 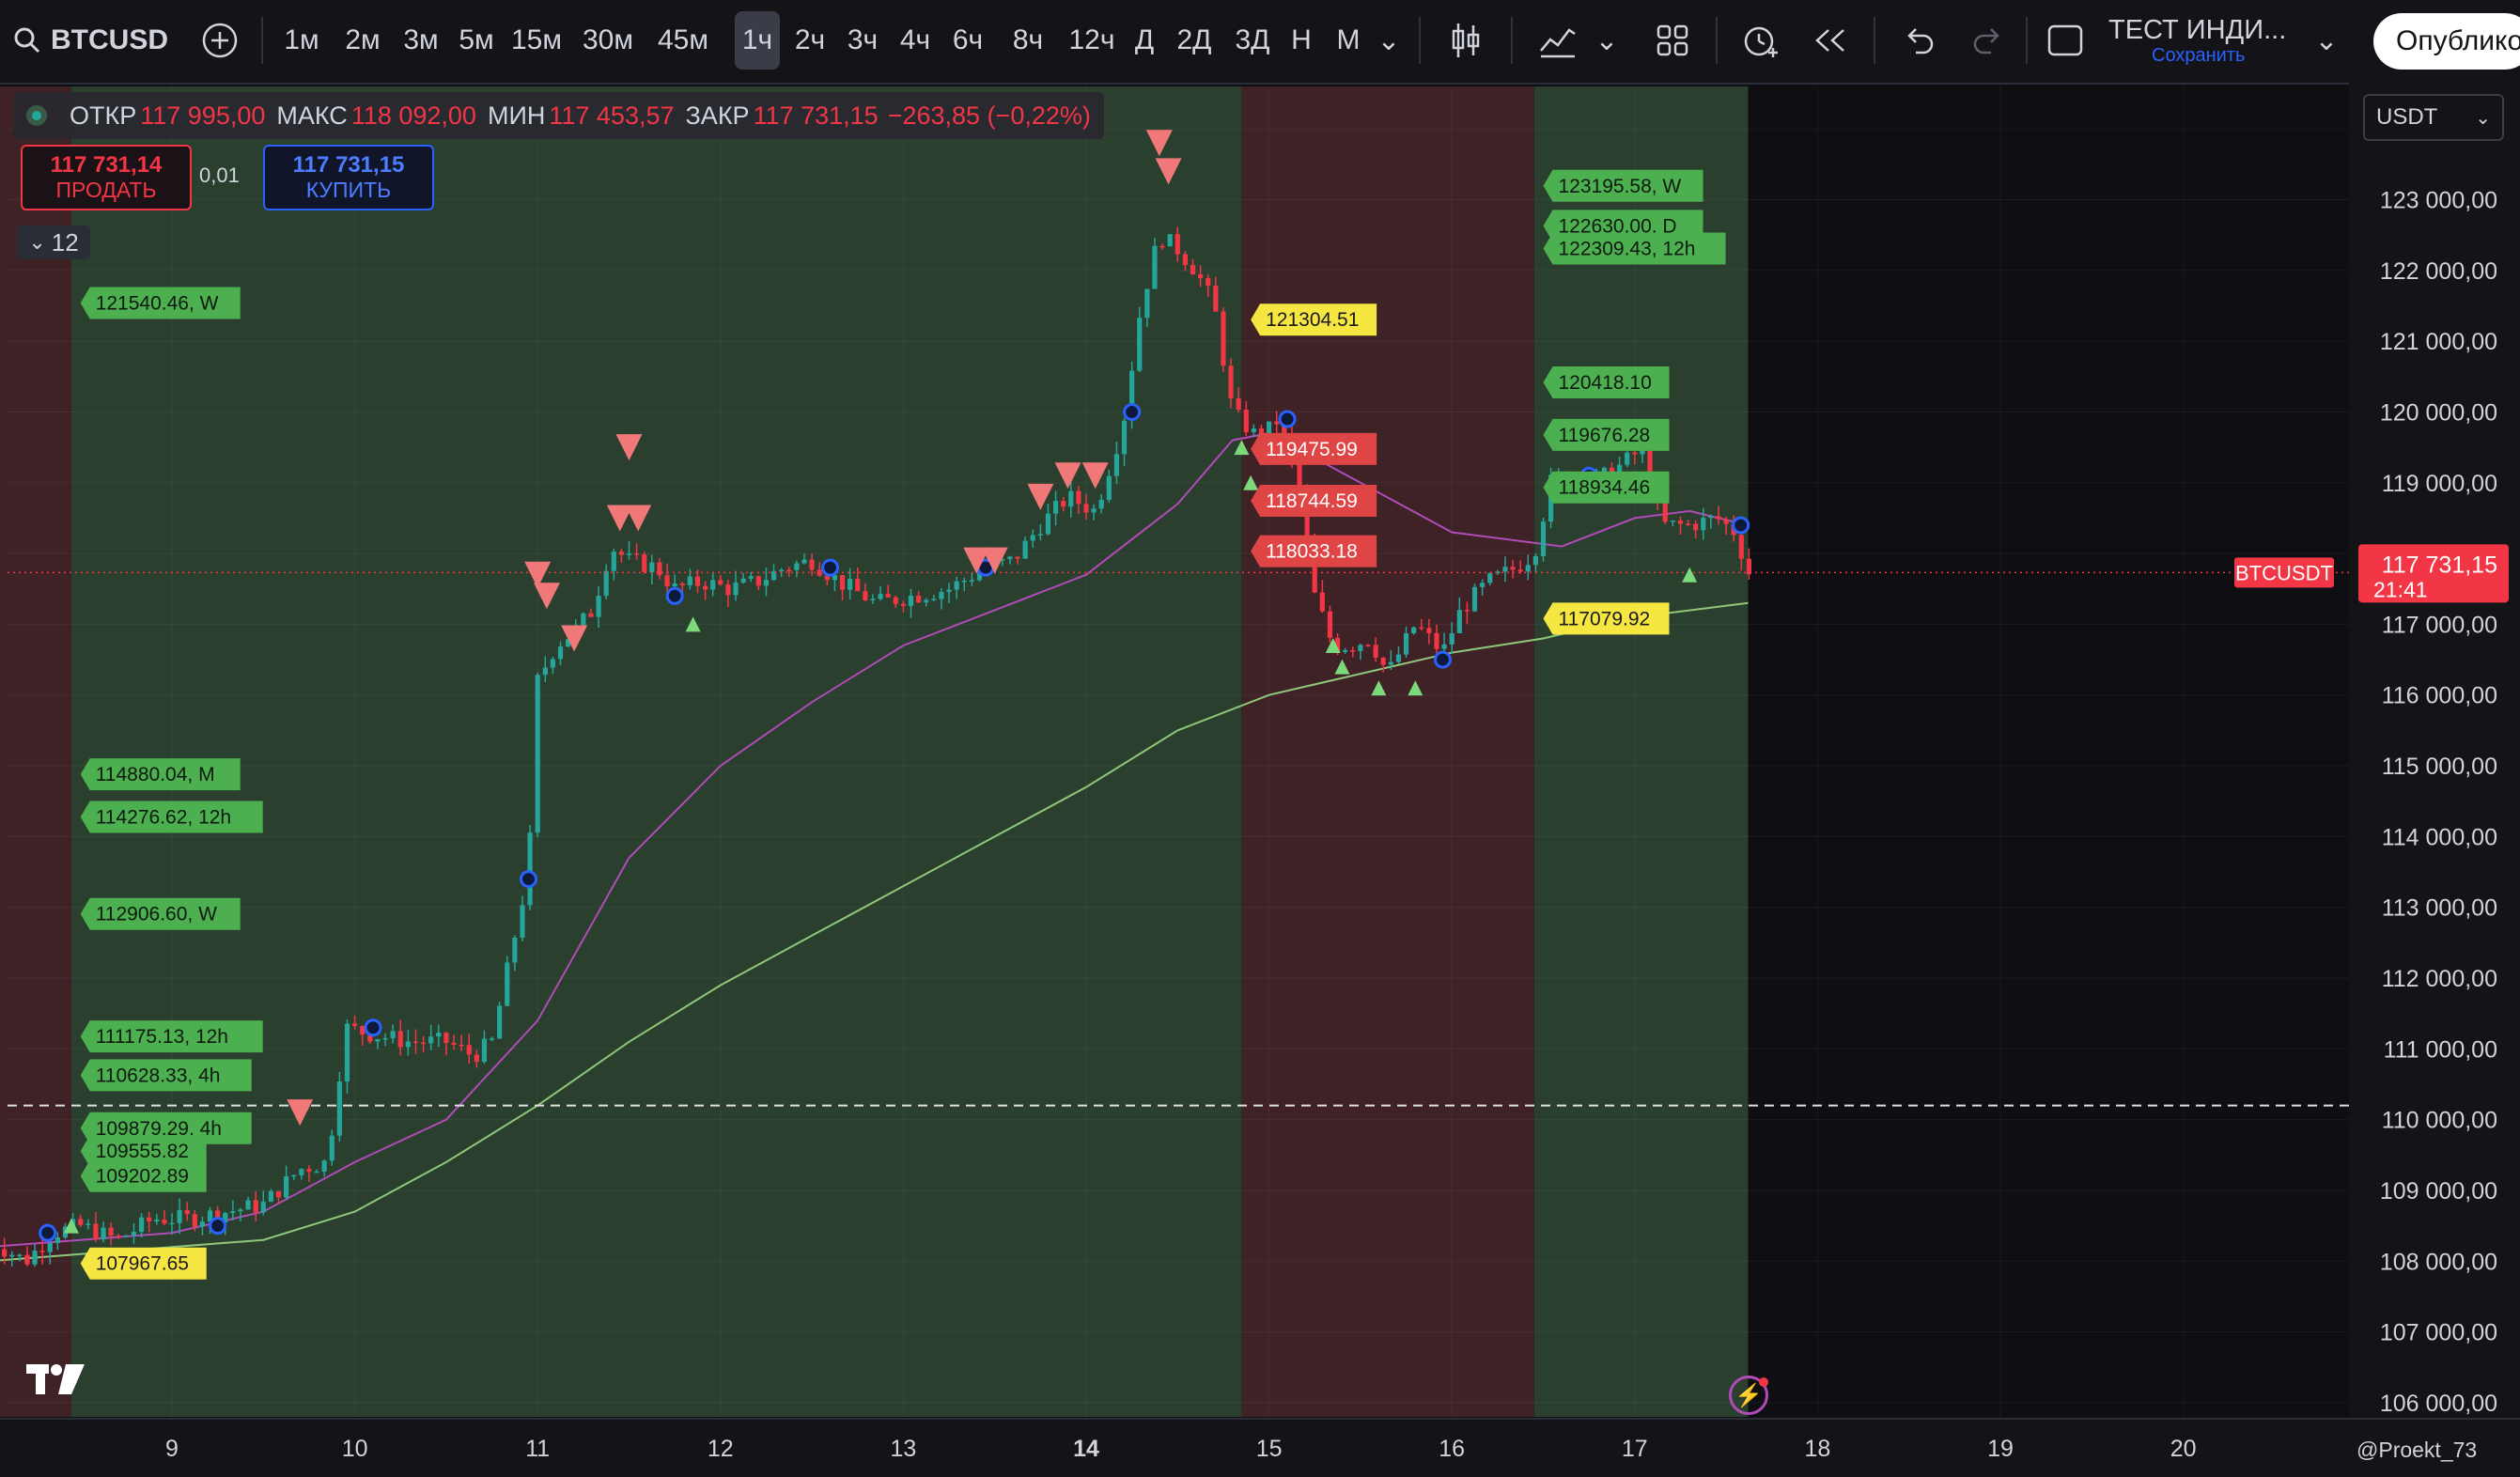 What do you see at coordinates (55, 1379) in the screenshot?
I see `tradingview-logo` at bounding box center [55, 1379].